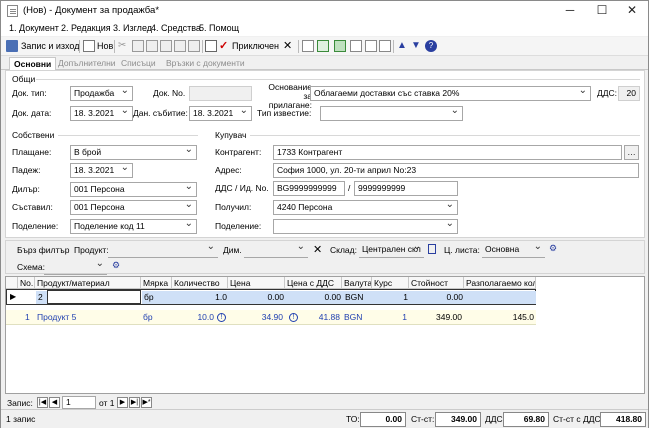 The image size is (649, 428). I want to click on menu-view: 3. Изглед, so click(132, 28).